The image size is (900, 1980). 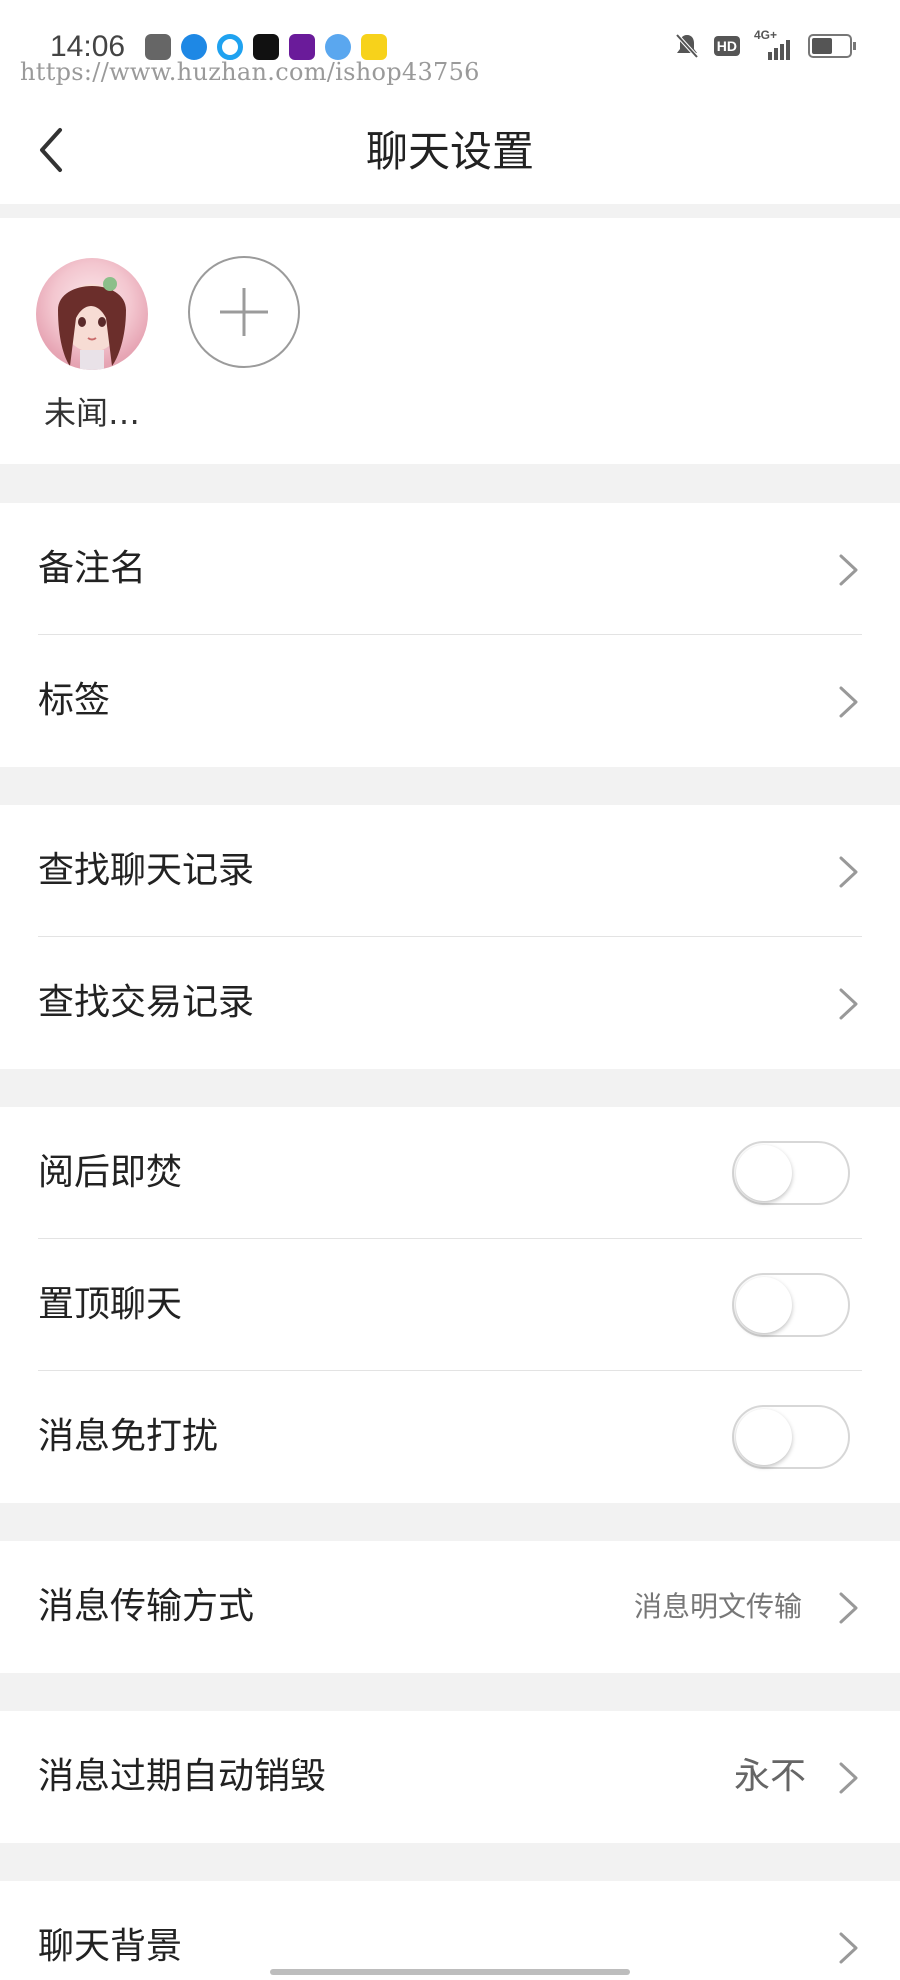 What do you see at coordinates (832, 46) in the screenshot?
I see `battery-icon` at bounding box center [832, 46].